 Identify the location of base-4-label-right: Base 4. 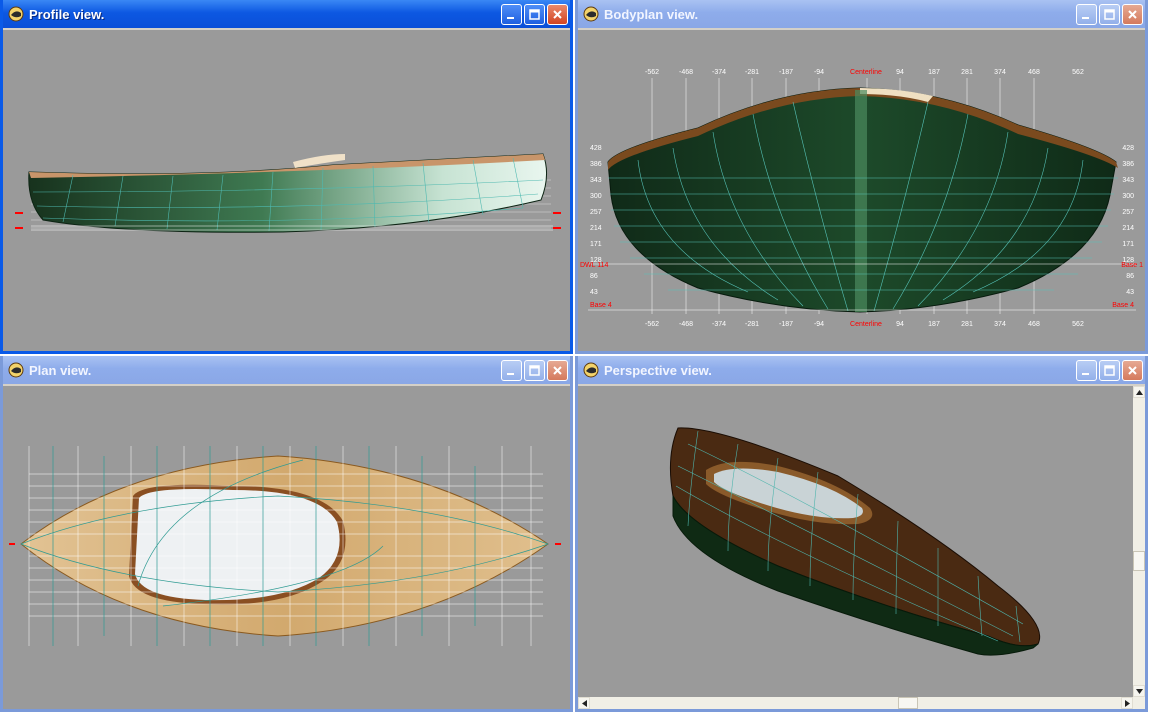
(1123, 305).